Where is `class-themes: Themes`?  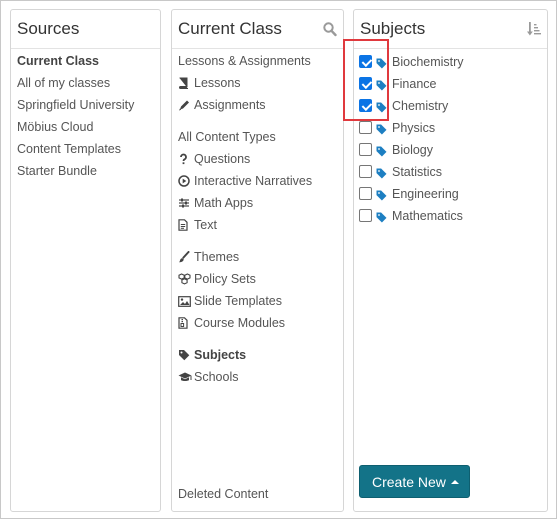 class-themes: Themes is located at coordinates (208, 257).